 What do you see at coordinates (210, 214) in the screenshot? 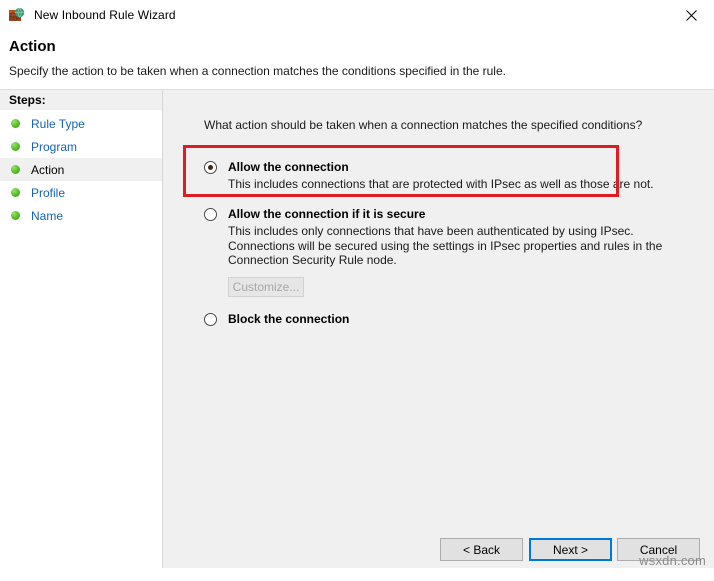
I see `radio-allow-if-secure` at bounding box center [210, 214].